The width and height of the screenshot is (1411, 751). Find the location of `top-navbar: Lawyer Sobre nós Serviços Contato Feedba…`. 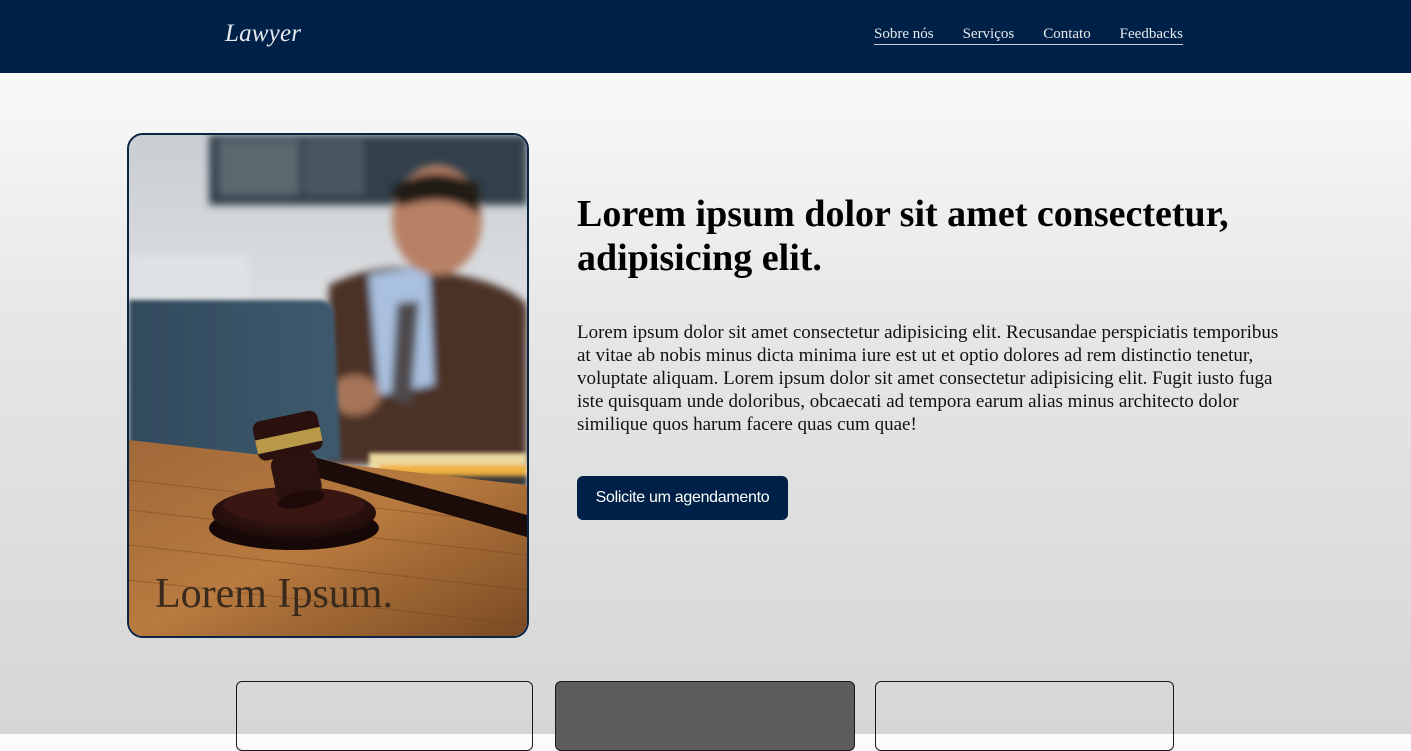

top-navbar: Lawyer Sobre nós Serviços Contato Feedba… is located at coordinates (705, 36).